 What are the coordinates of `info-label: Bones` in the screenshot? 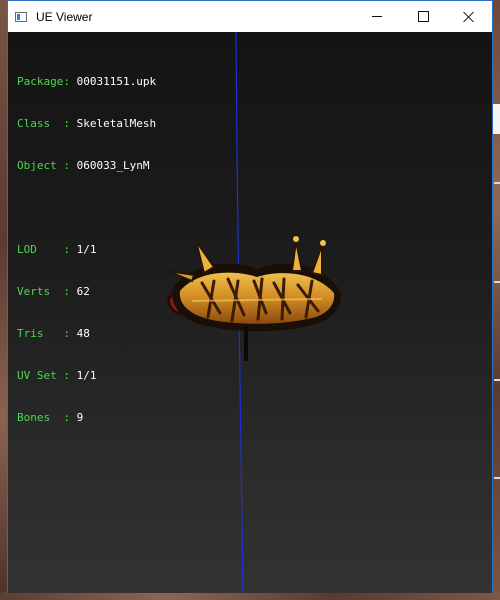 It's located at (34, 417).